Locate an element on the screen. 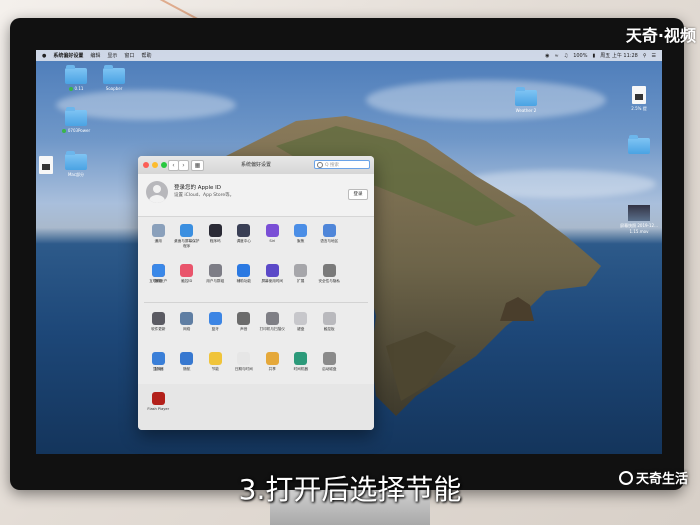 The image size is (700, 525). menu-view: 显示 is located at coordinates (112, 55).